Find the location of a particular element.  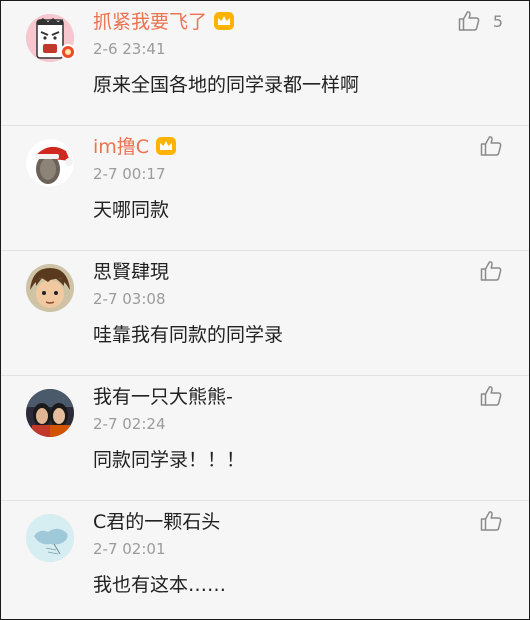

like-button: 5 is located at coordinates (480, 21).